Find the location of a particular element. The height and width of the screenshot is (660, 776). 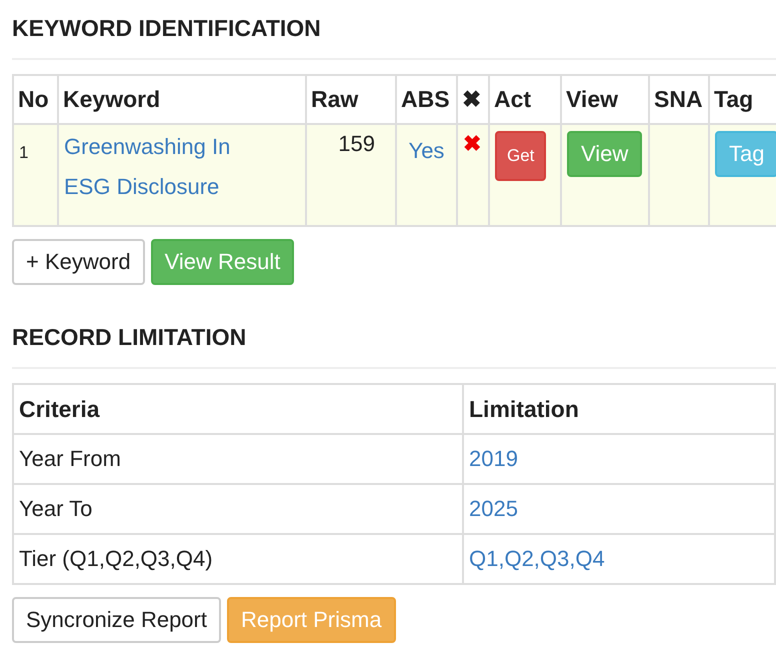

limitation-link: 2019 is located at coordinates (493, 458).